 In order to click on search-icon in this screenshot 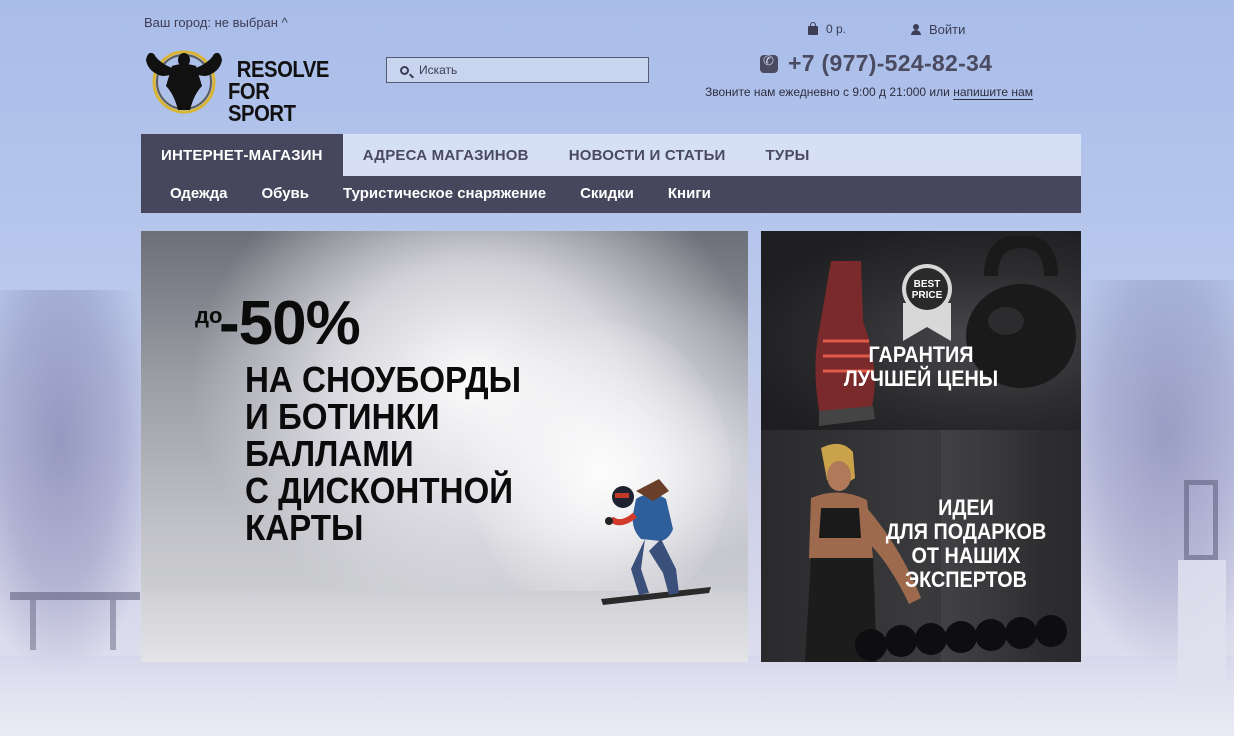, I will do `click(404, 70)`.